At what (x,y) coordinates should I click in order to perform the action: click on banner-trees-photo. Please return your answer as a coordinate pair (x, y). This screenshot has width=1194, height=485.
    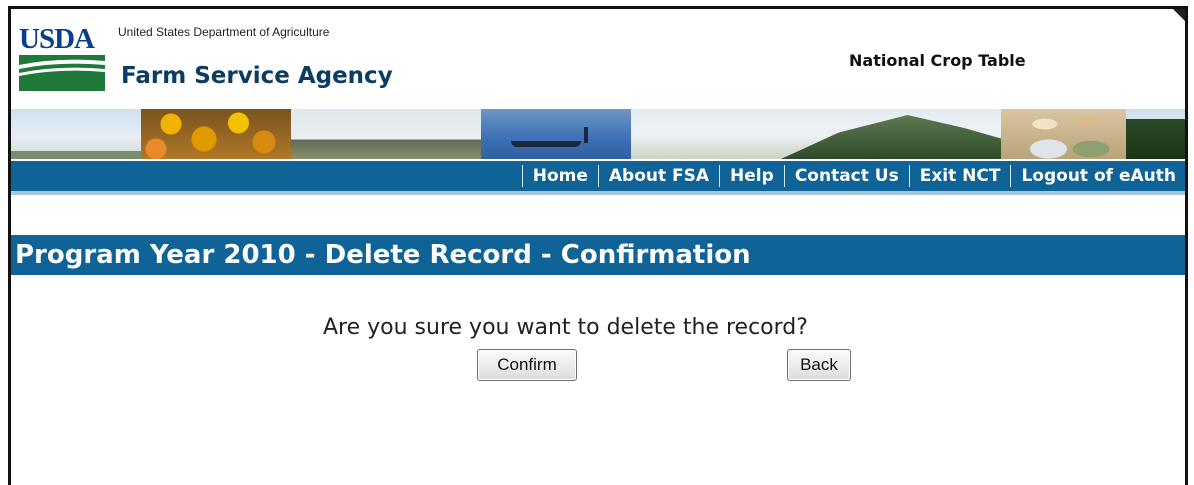
    Looking at the image, I should click on (1155, 139).